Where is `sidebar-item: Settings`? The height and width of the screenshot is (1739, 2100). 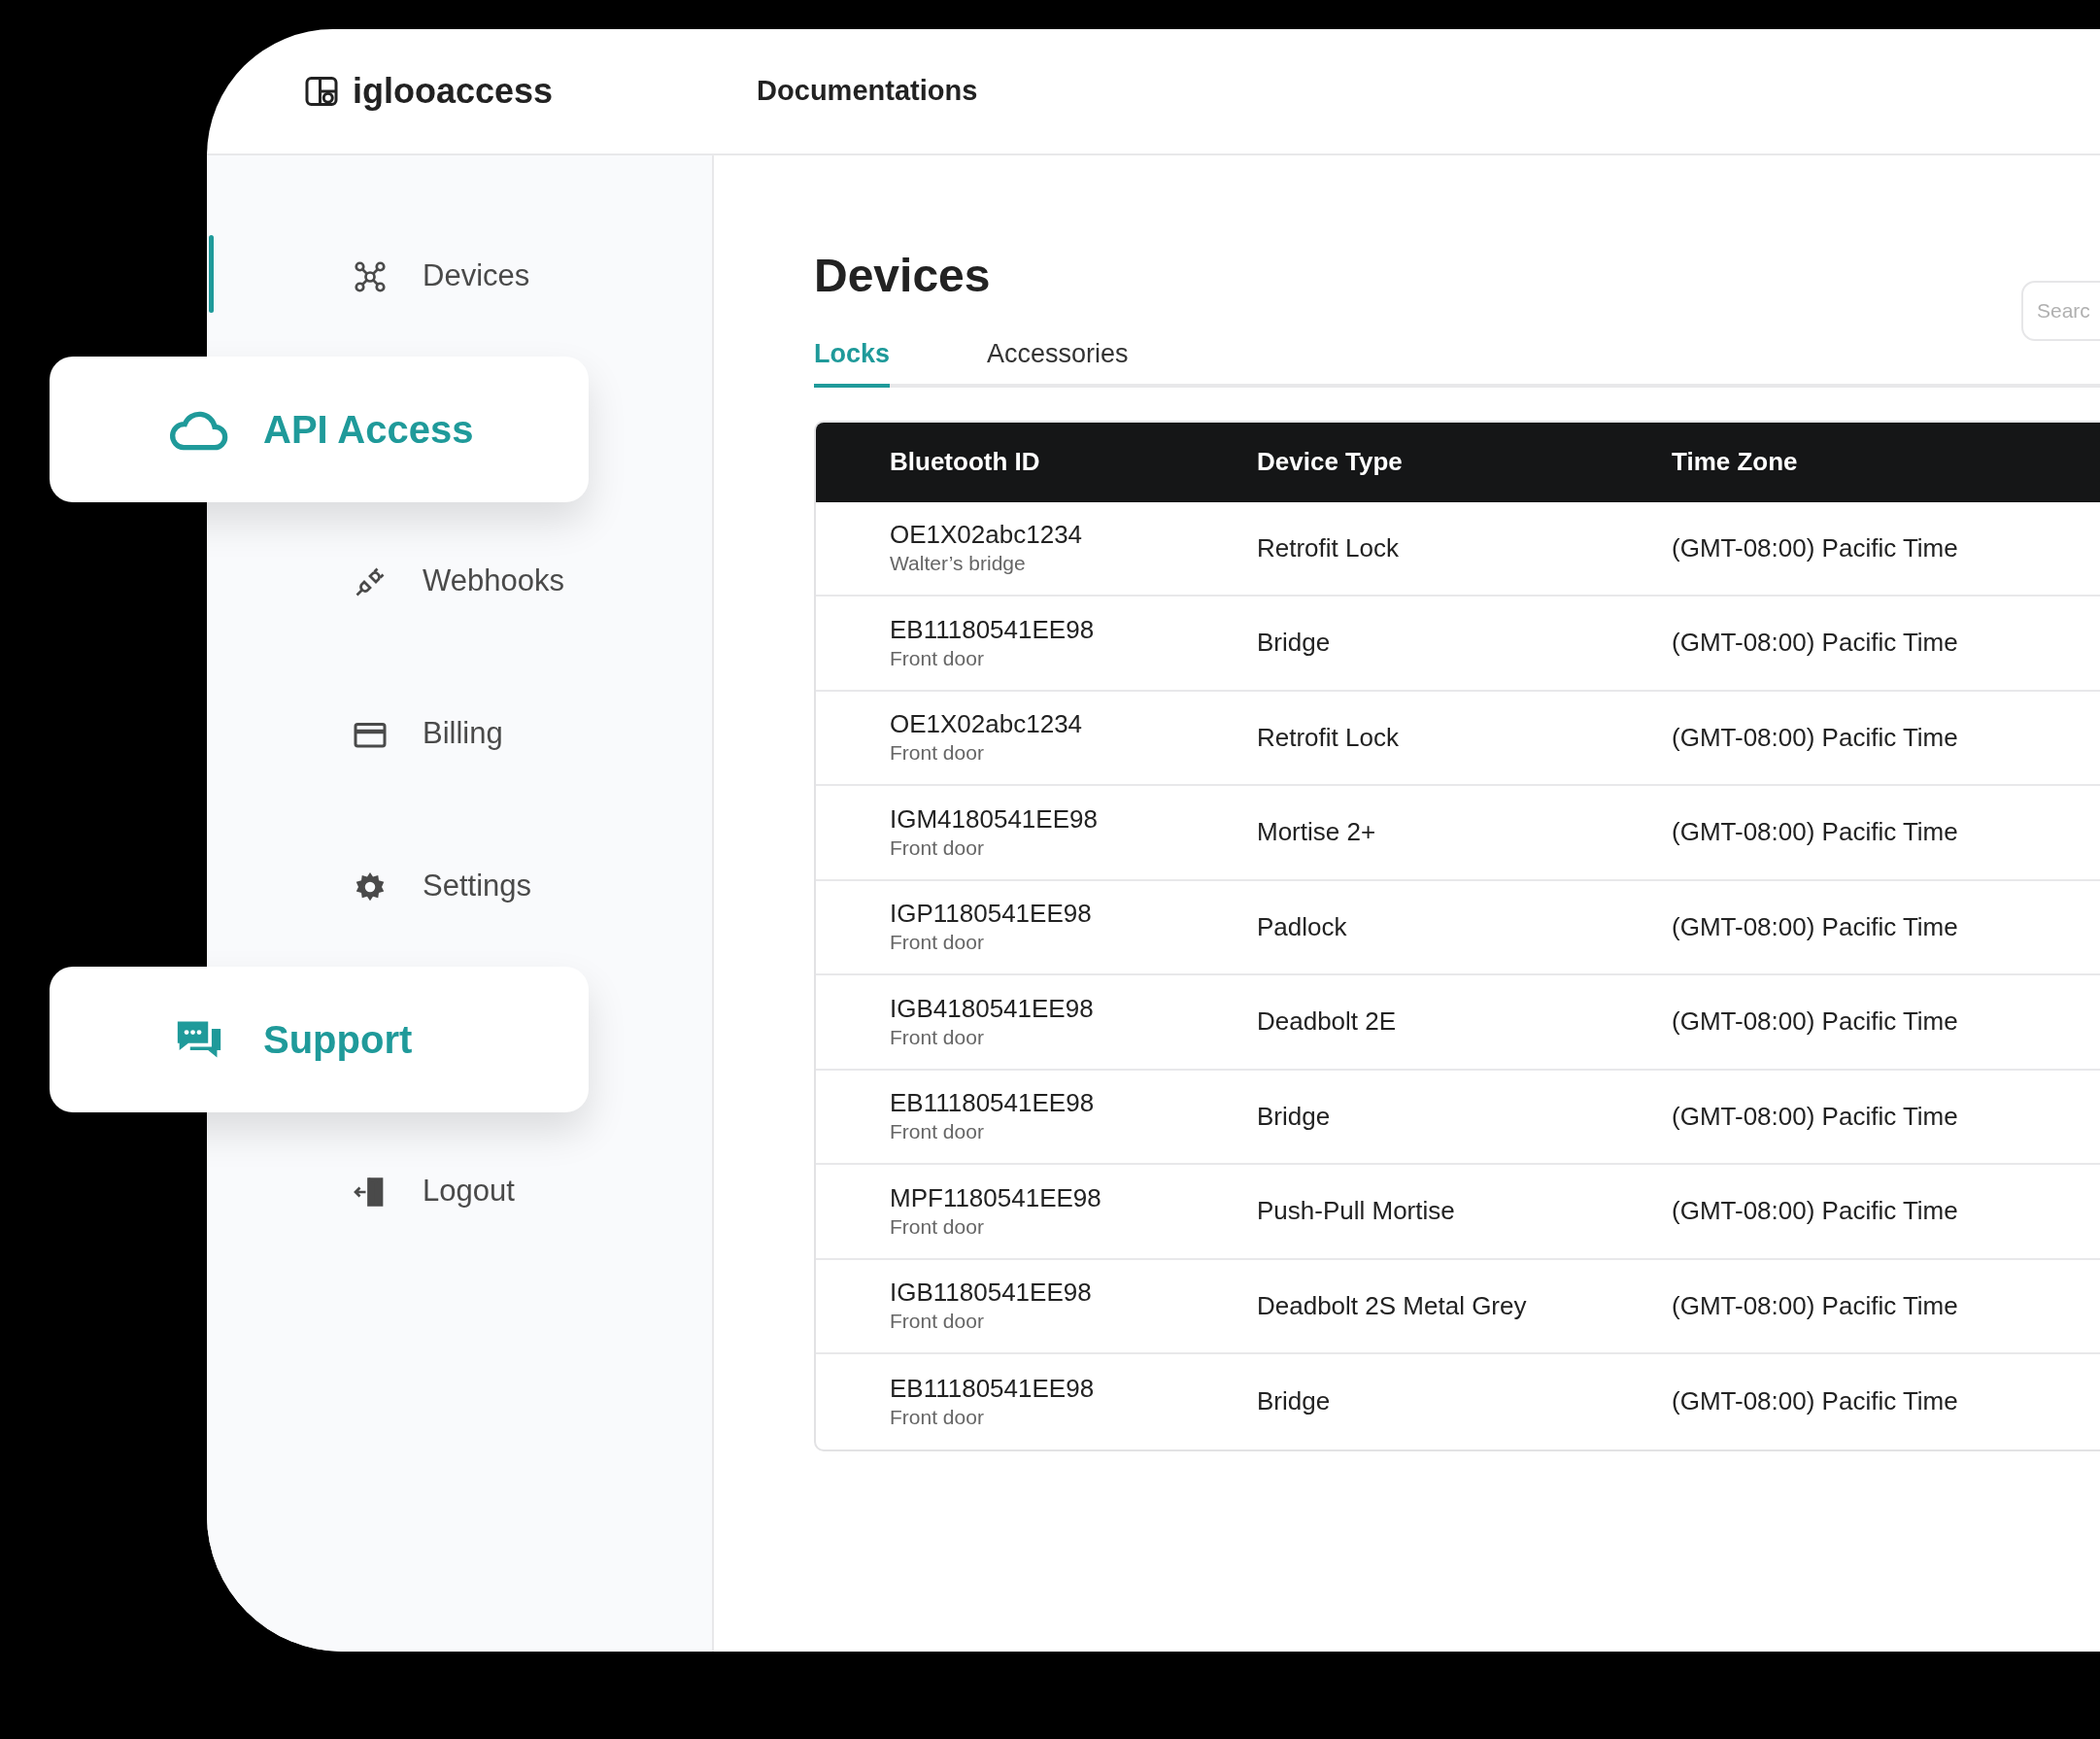 sidebar-item: Settings is located at coordinates (442, 886).